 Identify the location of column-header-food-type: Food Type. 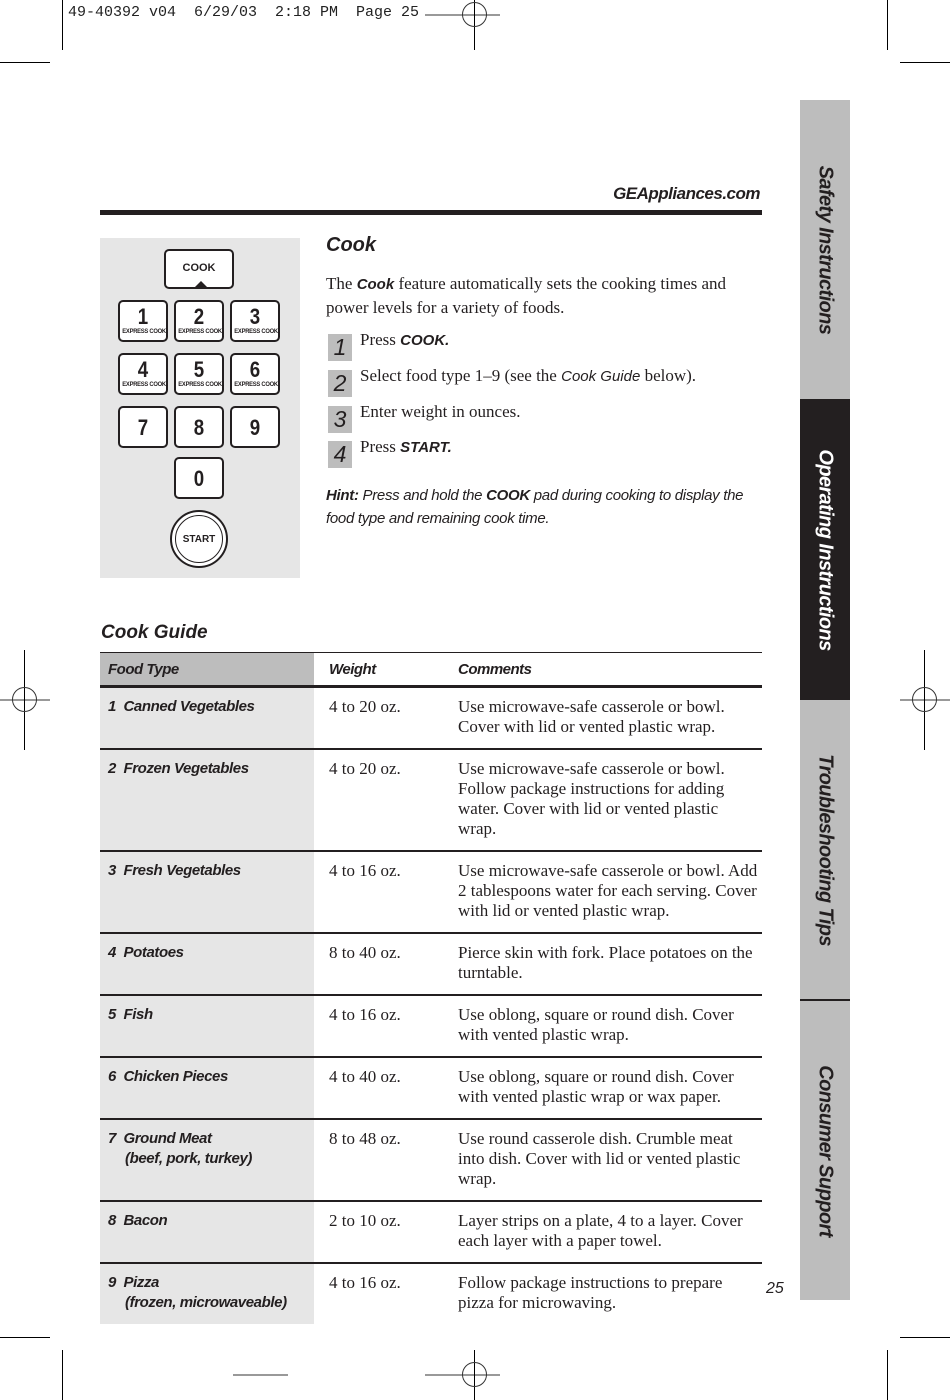
(143, 669).